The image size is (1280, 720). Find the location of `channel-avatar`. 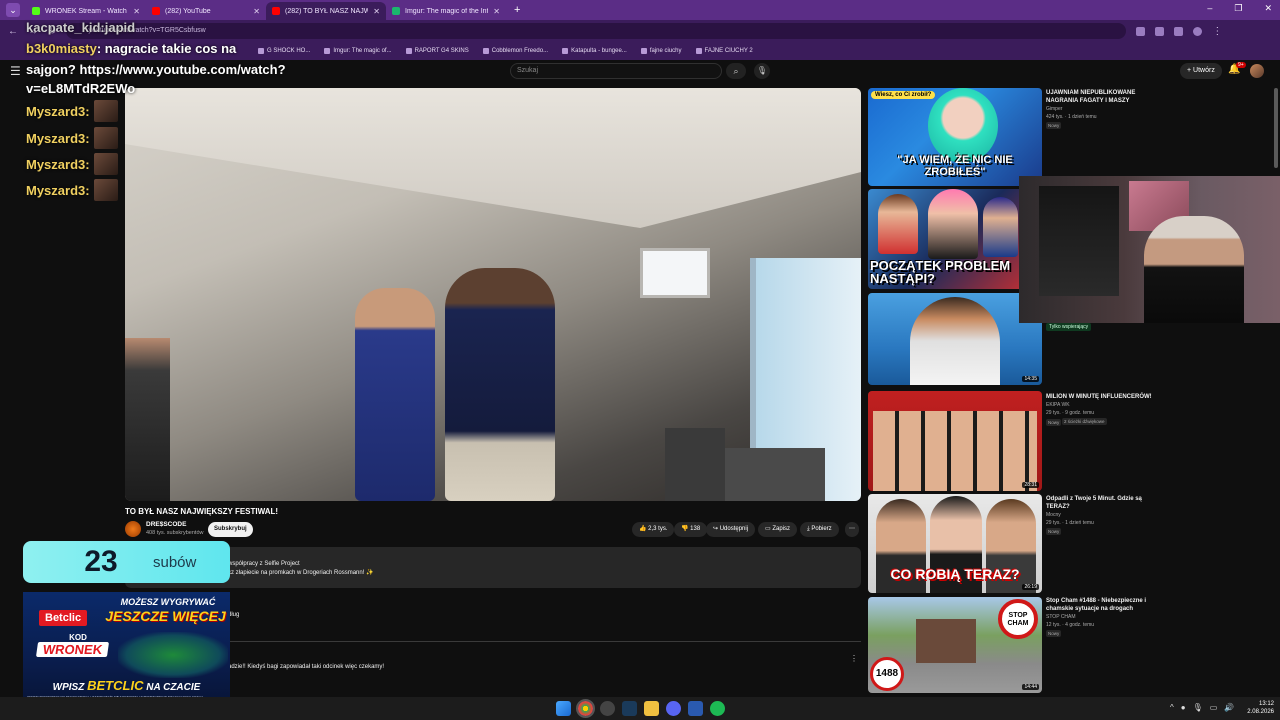

channel-avatar is located at coordinates (133, 529).